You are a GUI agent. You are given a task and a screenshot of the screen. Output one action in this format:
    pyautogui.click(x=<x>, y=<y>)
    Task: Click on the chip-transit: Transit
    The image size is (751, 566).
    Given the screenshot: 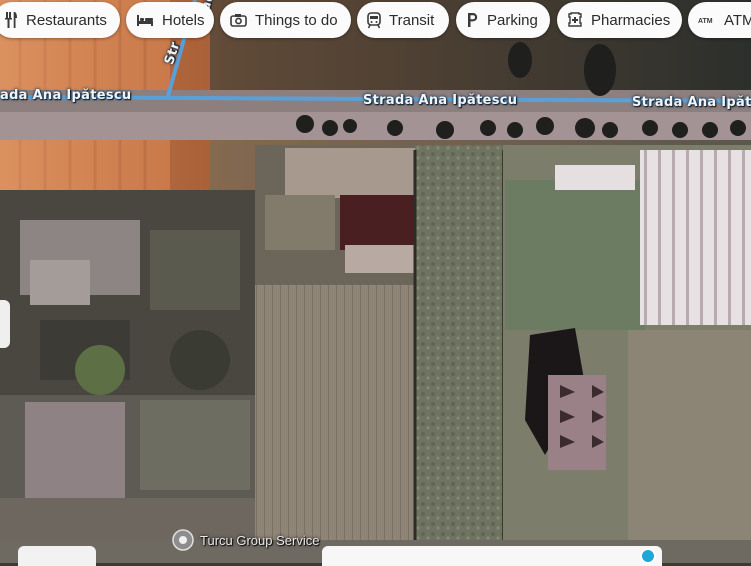 What is the action you would take?
    pyautogui.click(x=403, y=20)
    